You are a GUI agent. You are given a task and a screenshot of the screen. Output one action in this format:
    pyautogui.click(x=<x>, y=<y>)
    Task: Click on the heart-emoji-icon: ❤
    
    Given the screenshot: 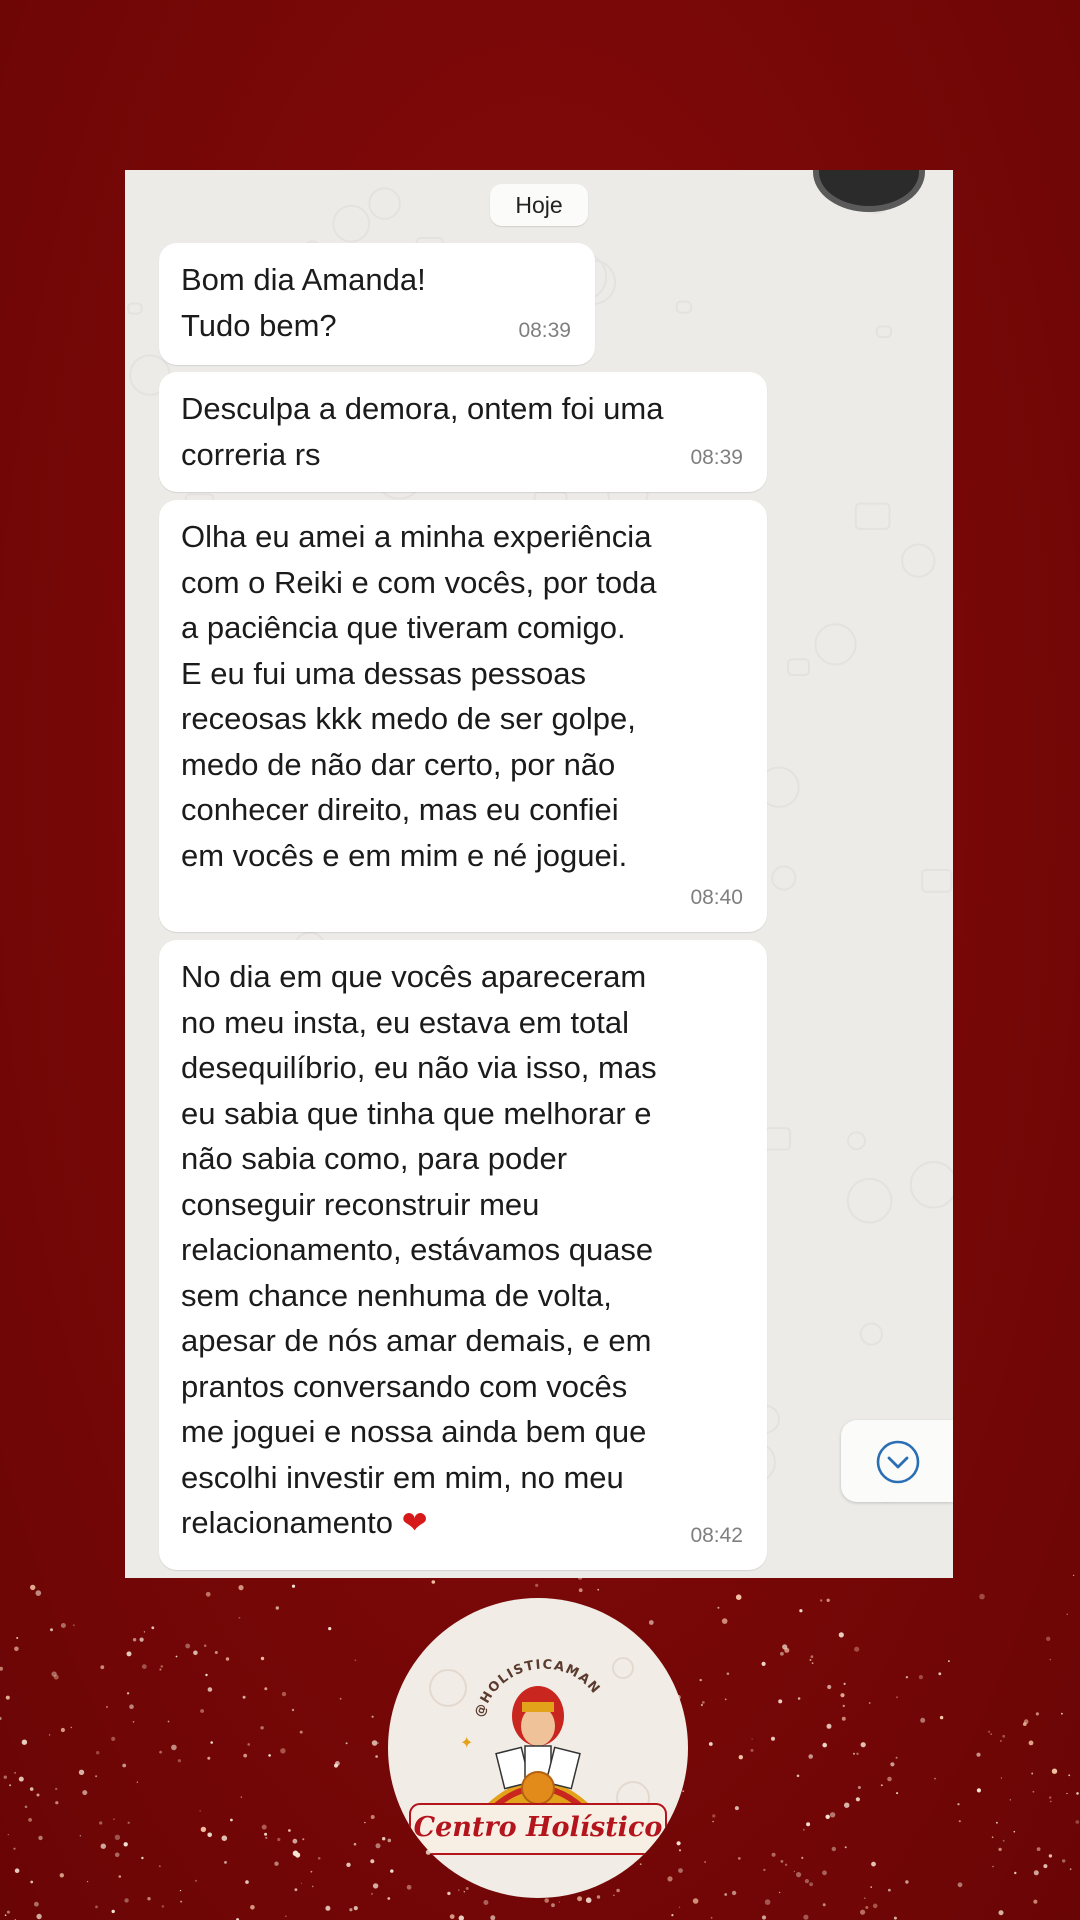 What is the action you would take?
    pyautogui.click(x=414, y=1523)
    